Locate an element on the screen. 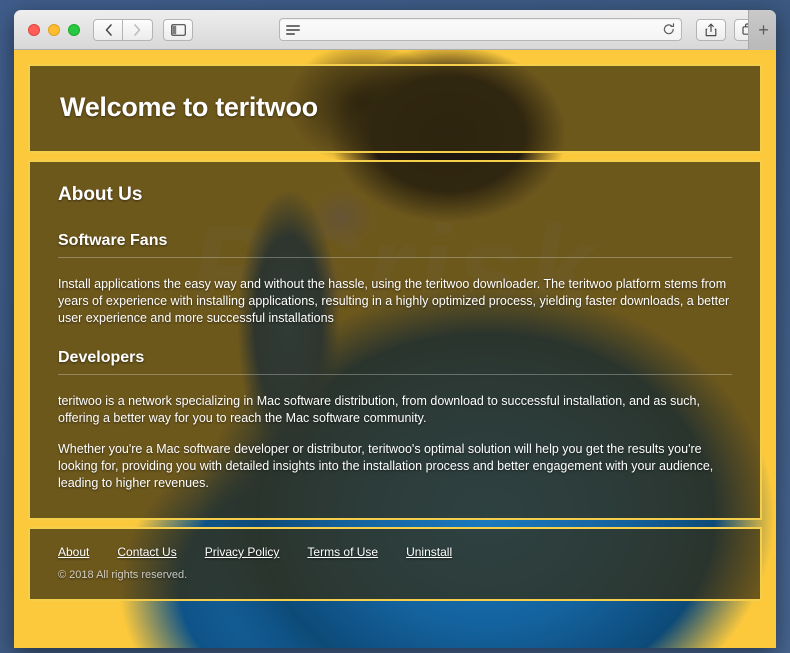  footer-link-terms-of-use: Terms of Use is located at coordinates (342, 552).